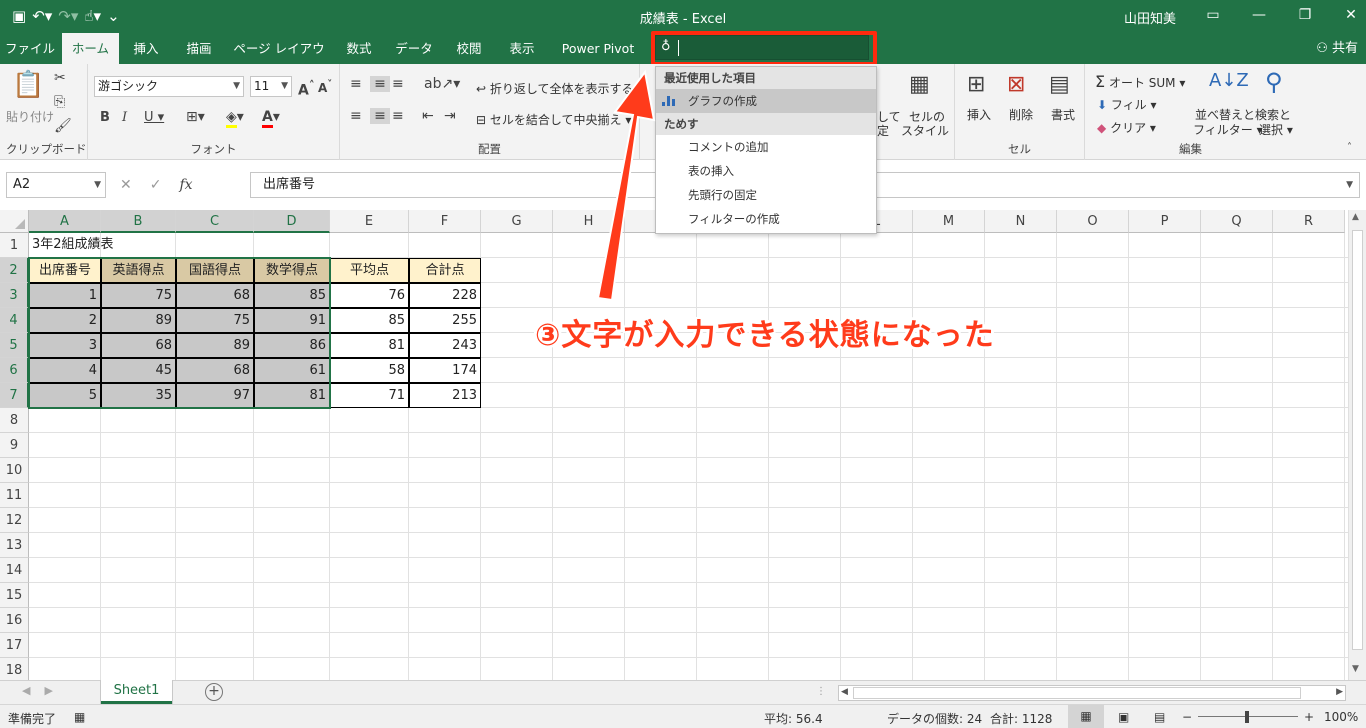 This screenshot has height=728, width=1366. What do you see at coordinates (325, 87) in the screenshot?
I see `decrease-font-icon: A˅` at bounding box center [325, 87].